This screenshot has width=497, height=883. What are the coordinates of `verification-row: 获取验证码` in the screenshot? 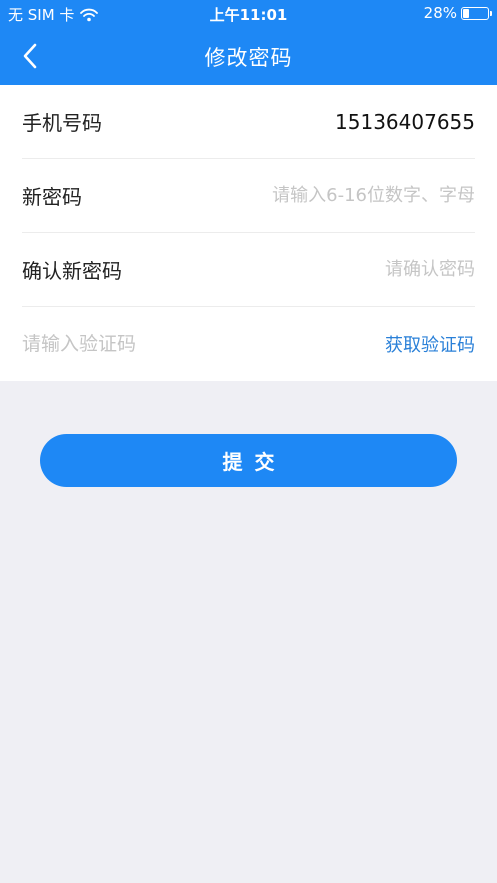 It's located at (248, 344).